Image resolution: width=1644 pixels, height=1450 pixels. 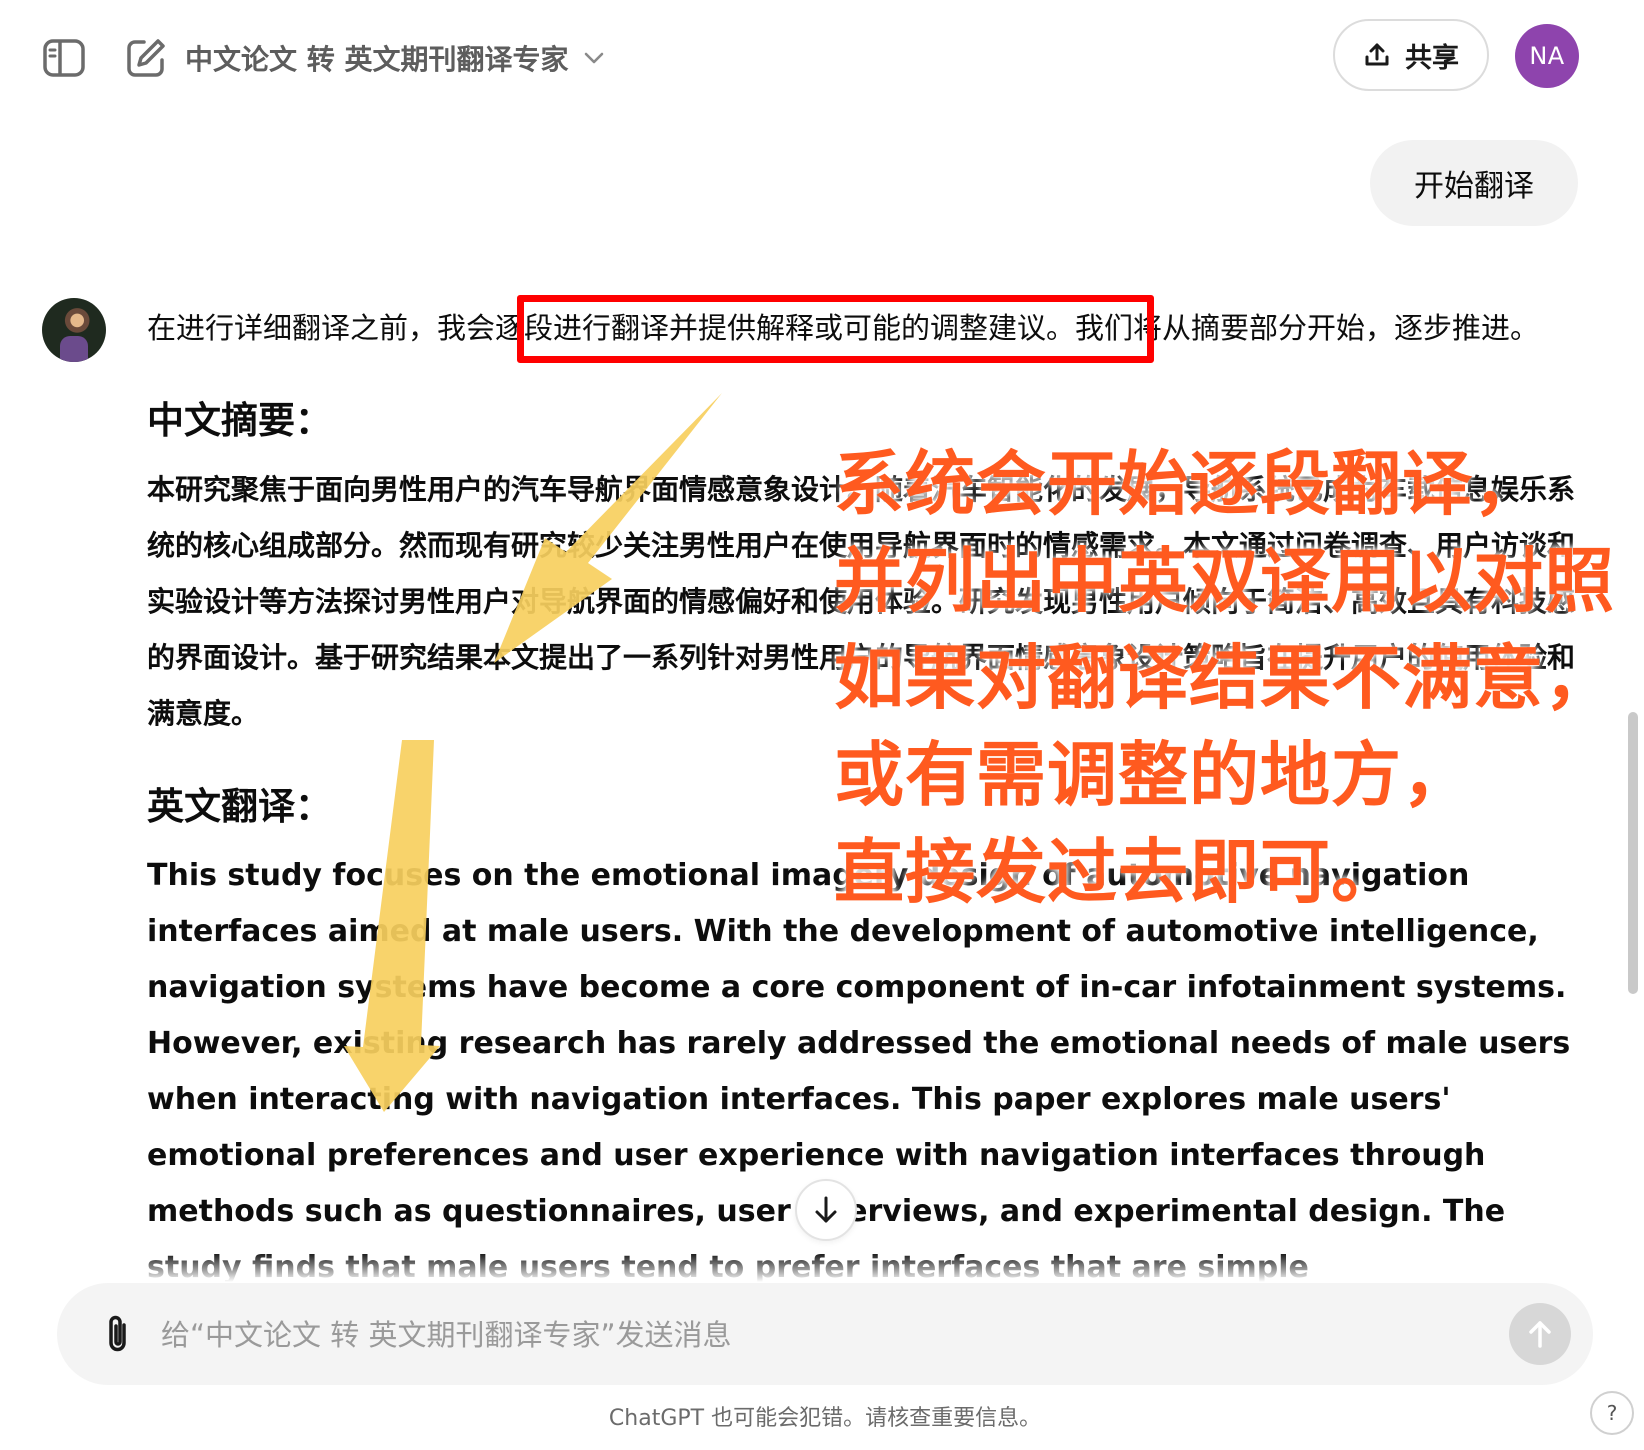 I want to click on chevron-down-icon, so click(x=593, y=58).